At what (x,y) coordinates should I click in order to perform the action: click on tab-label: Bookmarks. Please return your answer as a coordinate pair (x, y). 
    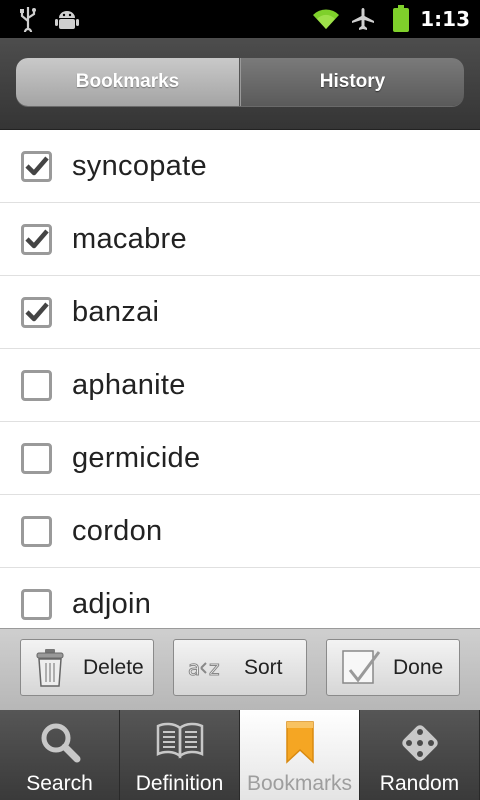
    Looking at the image, I should click on (299, 783).